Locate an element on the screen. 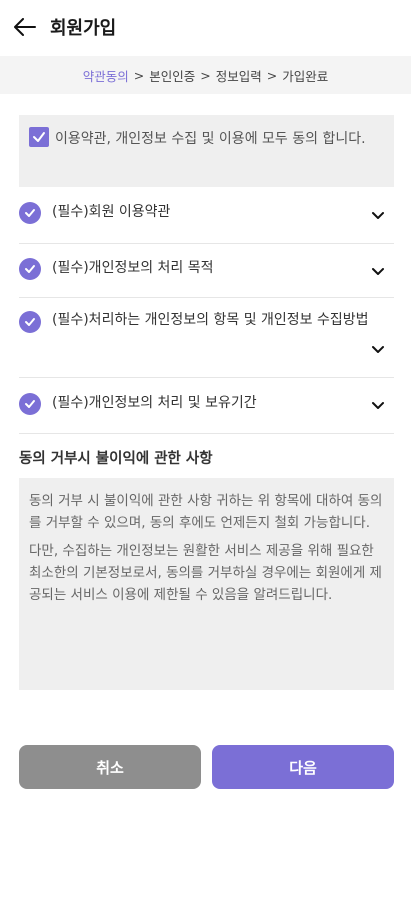 The height and width of the screenshot is (900, 411). term-item-service: (필수)회원 이용약관 is located at coordinates (206, 217).